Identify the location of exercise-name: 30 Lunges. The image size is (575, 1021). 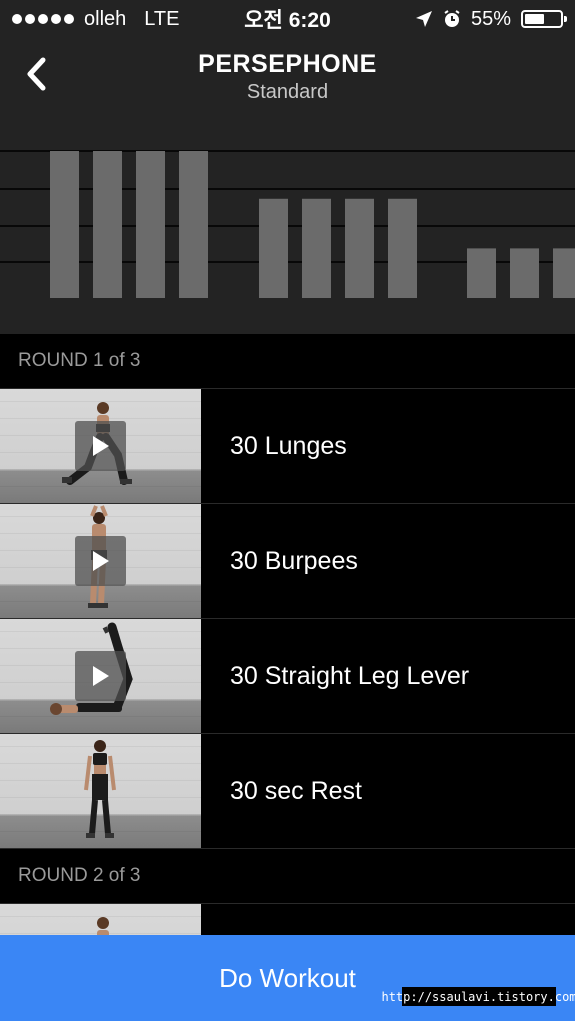
(288, 445).